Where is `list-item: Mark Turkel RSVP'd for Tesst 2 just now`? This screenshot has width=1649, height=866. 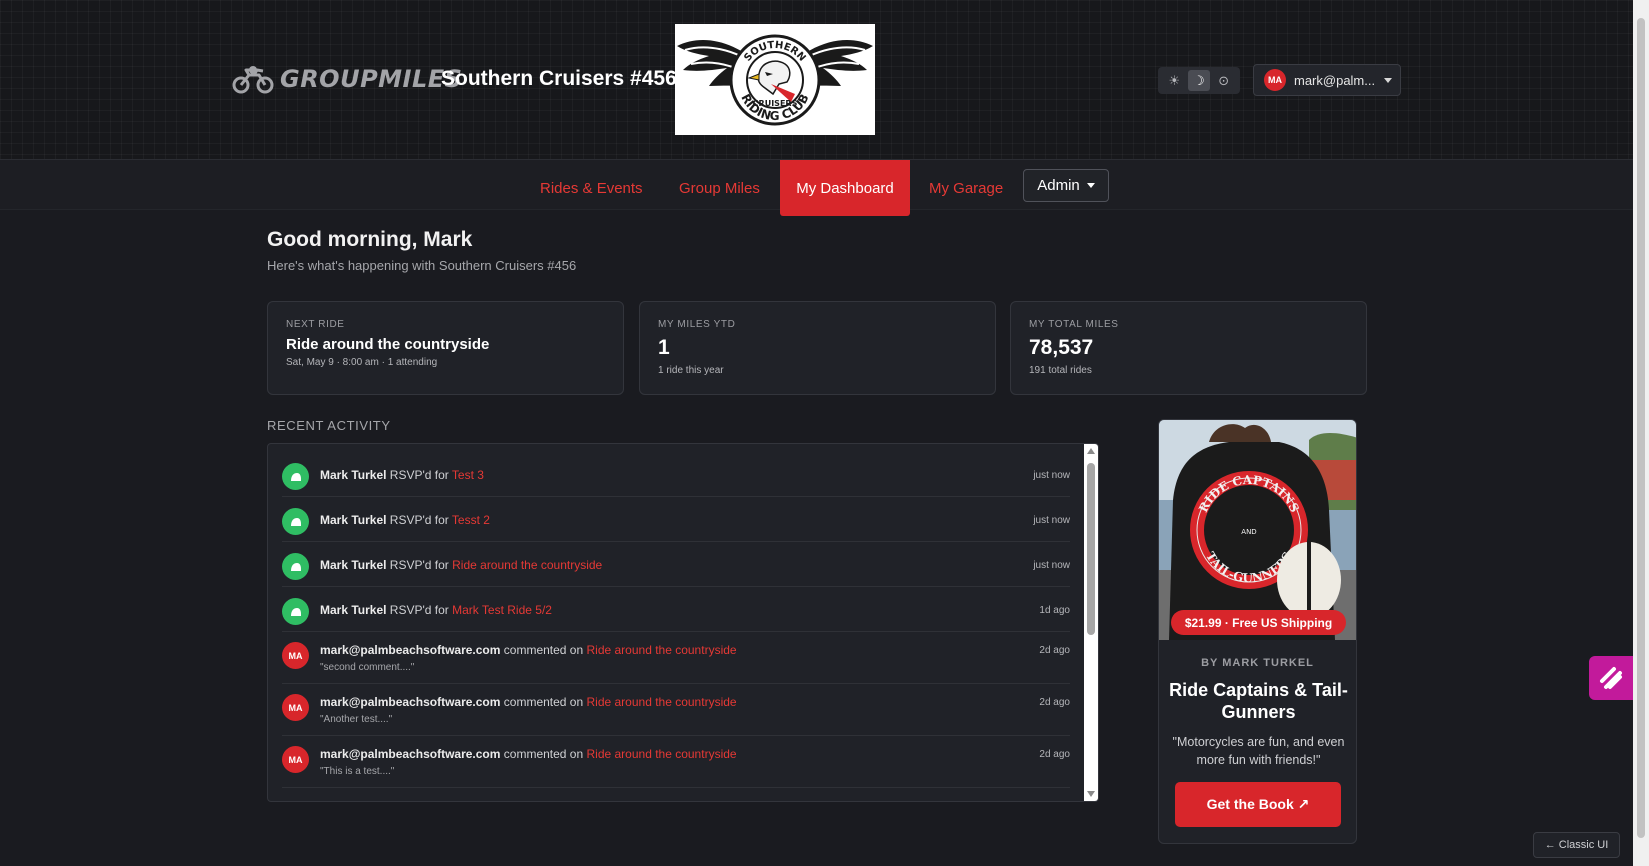
list-item: Mark Turkel RSVP'd for Tesst 2 just now is located at coordinates (676, 519).